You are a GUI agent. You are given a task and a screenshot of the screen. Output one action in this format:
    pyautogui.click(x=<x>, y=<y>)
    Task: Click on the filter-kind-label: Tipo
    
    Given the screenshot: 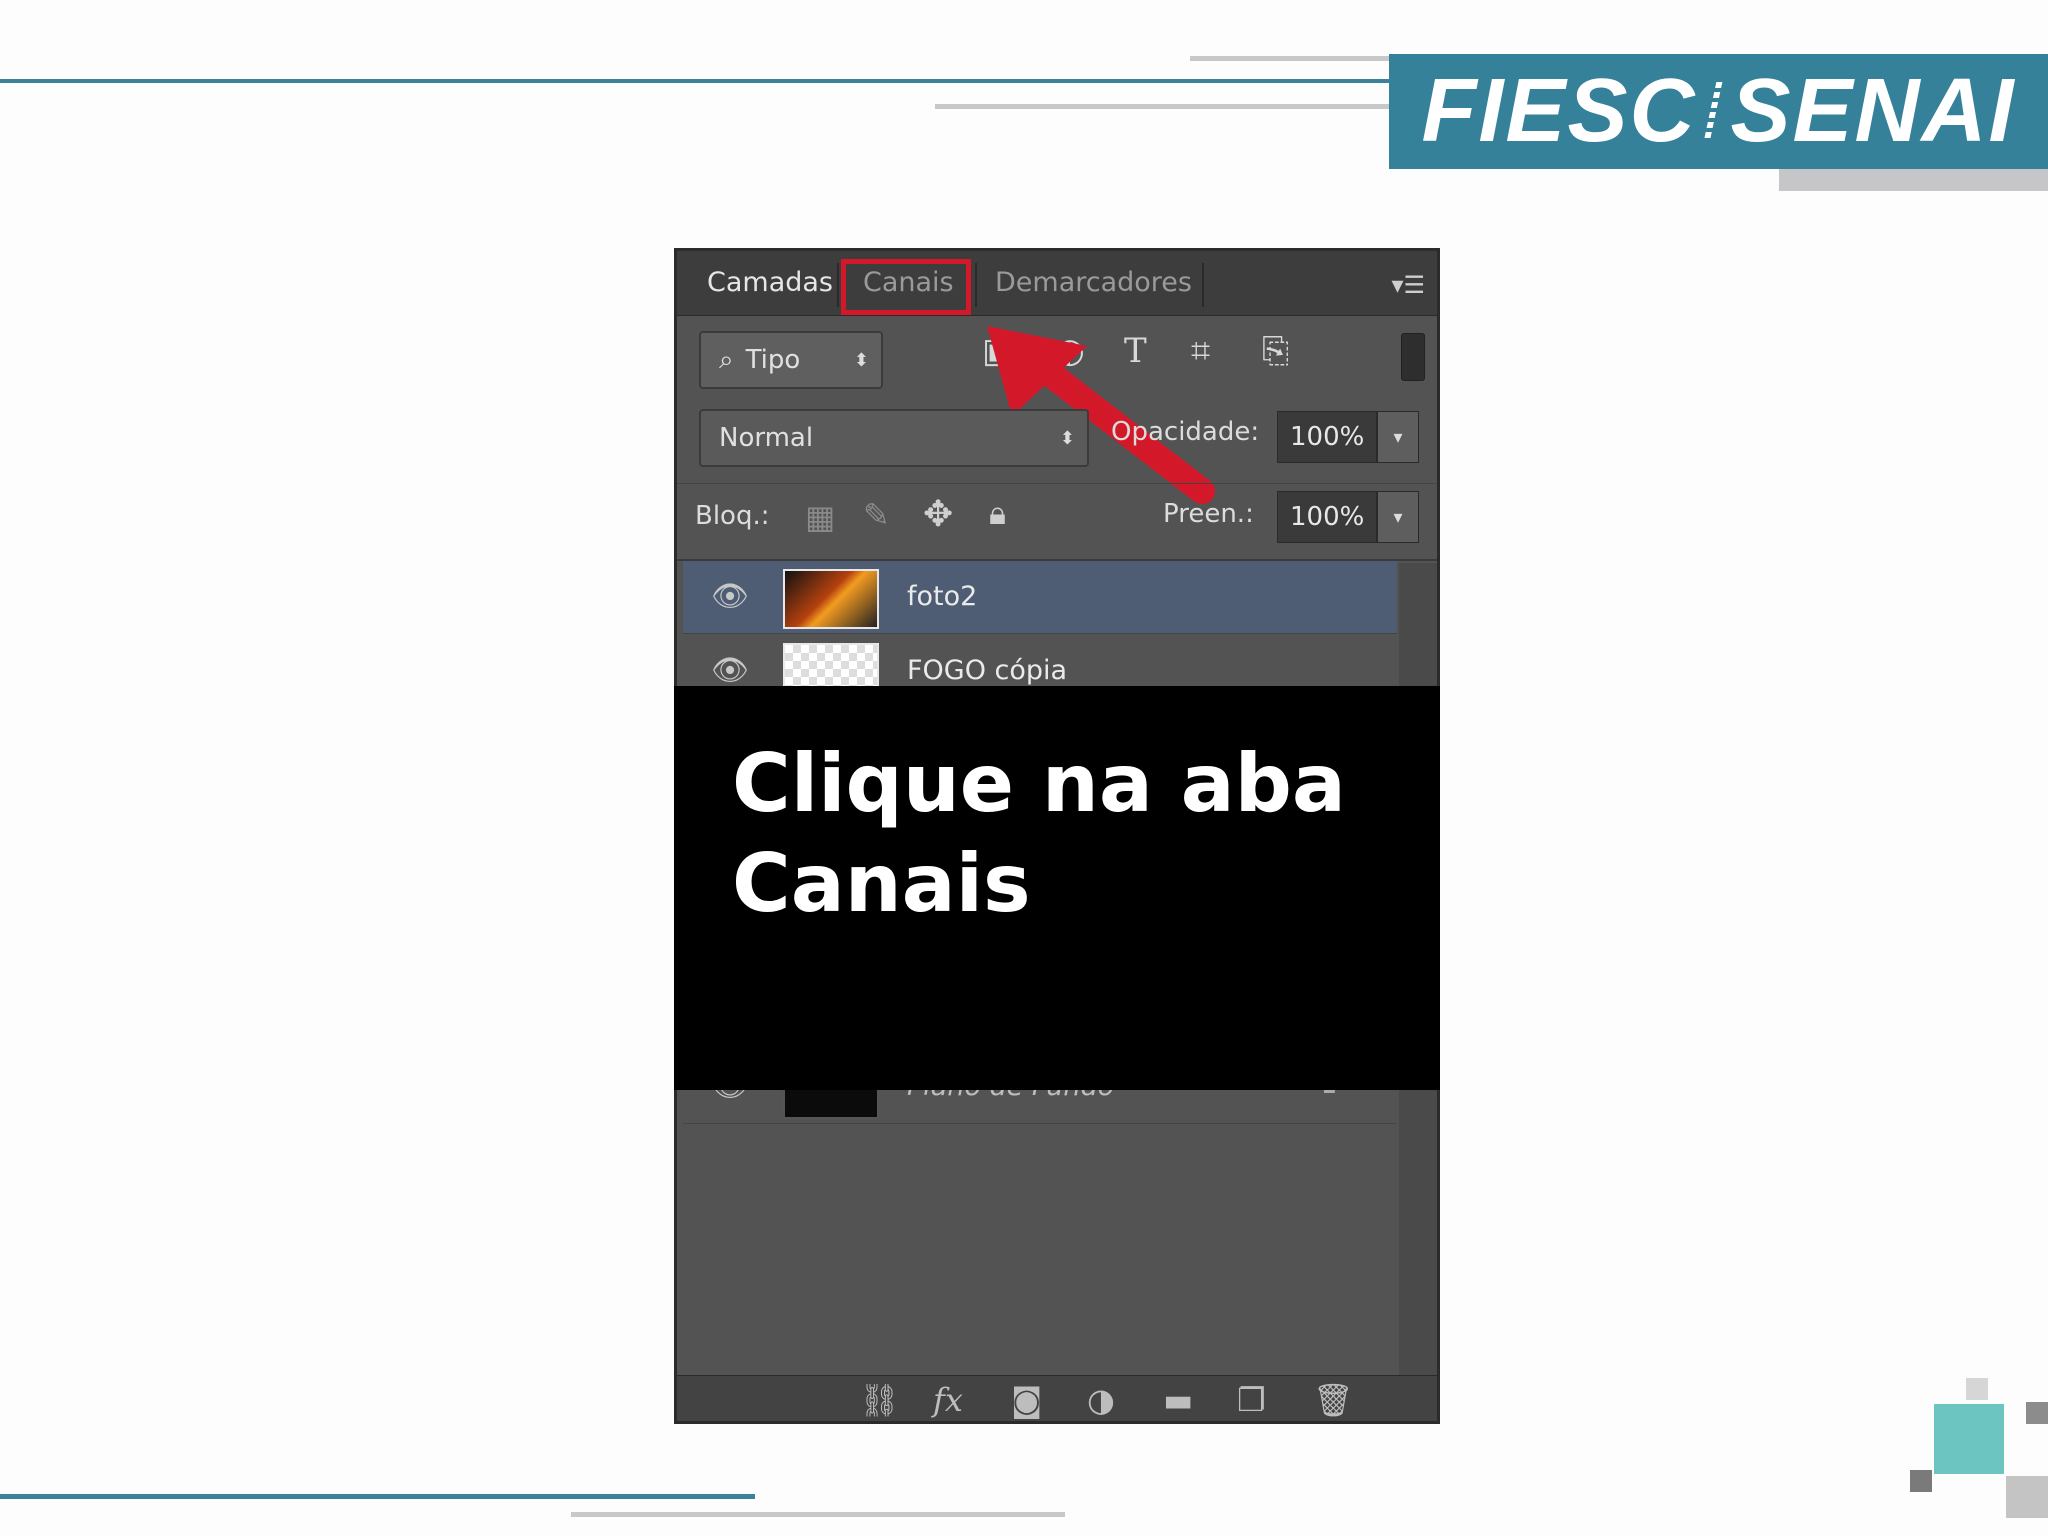 What is the action you would take?
    pyautogui.click(x=773, y=360)
    